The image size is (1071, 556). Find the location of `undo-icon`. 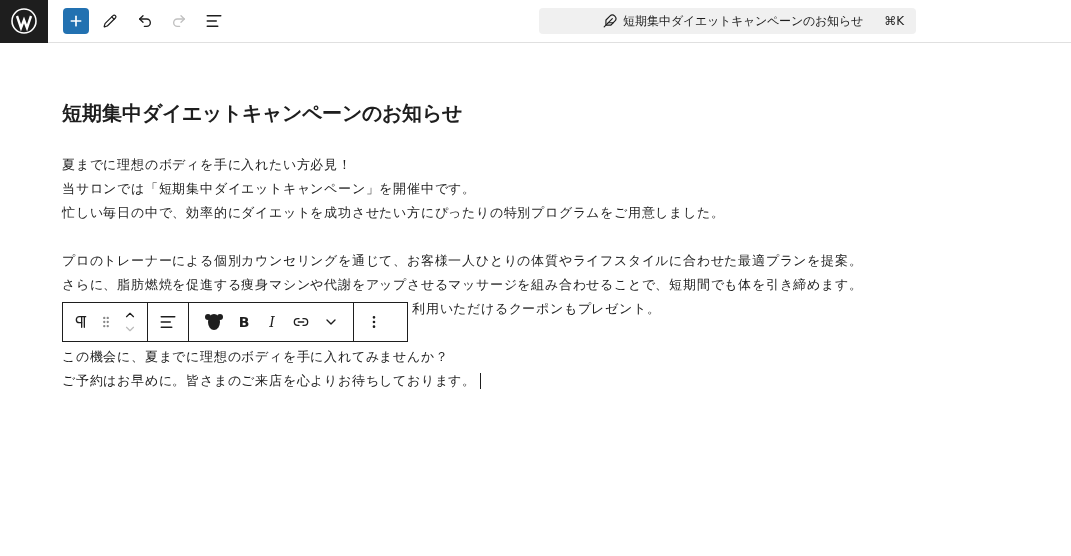

undo-icon is located at coordinates (145, 21).